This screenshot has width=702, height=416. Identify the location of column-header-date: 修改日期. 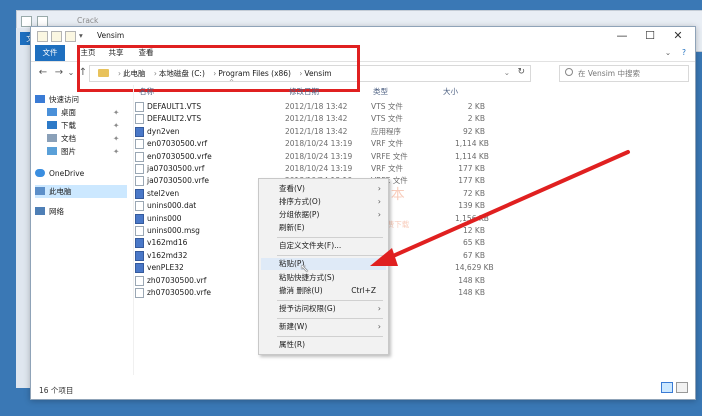
(304, 92).